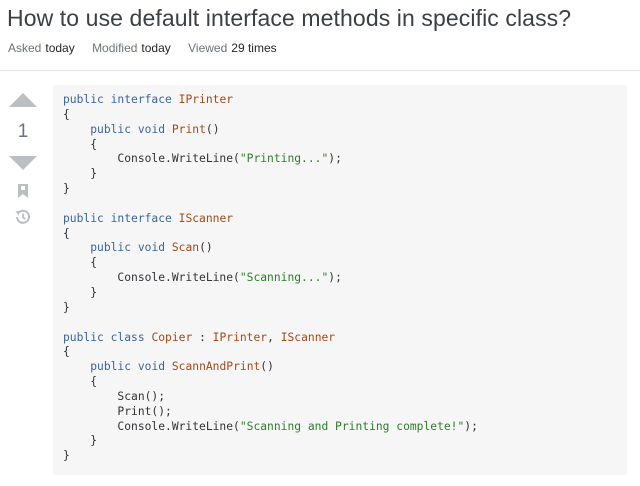 The image size is (640, 486). I want to click on code-text: Scan();, so click(114, 396).